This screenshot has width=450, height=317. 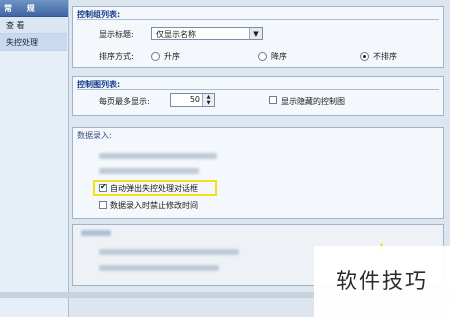 What do you see at coordinates (124, 101) in the screenshot?
I see `per-page-label: 每页最多显示:` at bounding box center [124, 101].